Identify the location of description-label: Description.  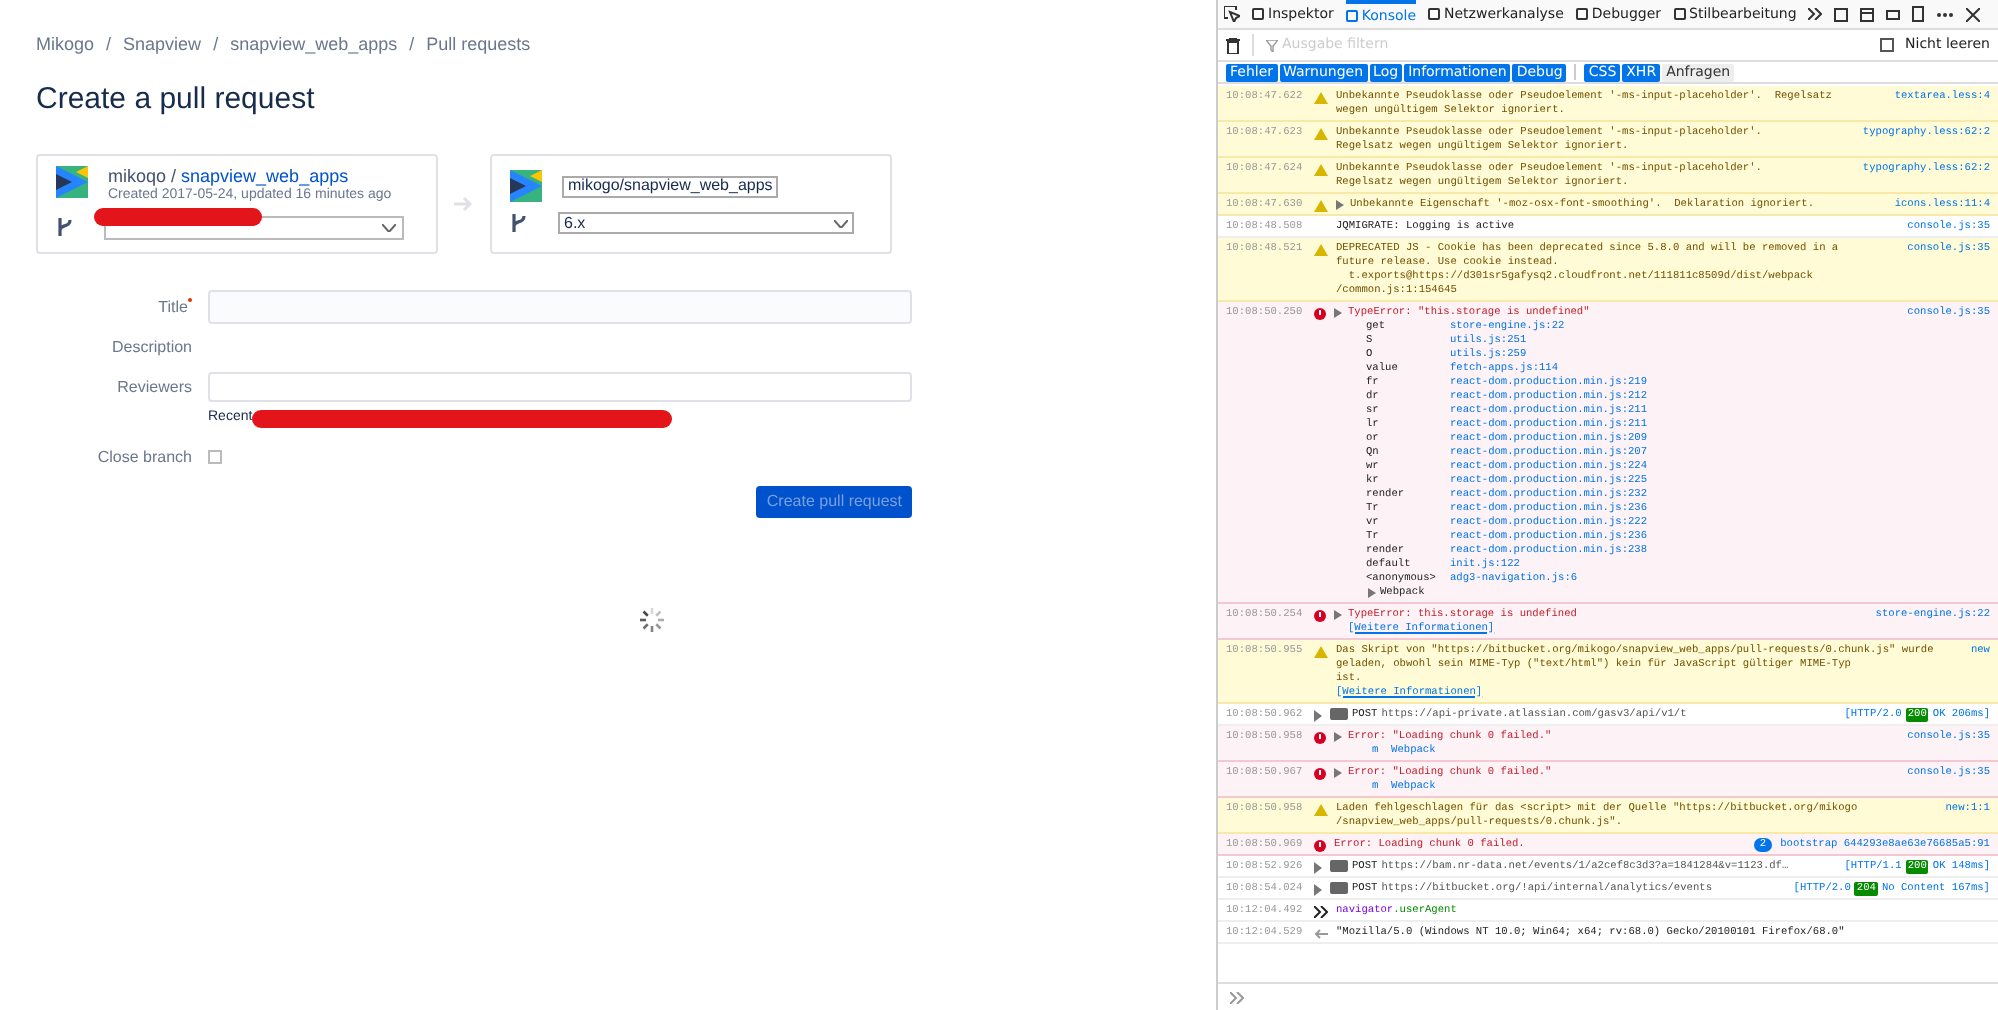
(150, 348).